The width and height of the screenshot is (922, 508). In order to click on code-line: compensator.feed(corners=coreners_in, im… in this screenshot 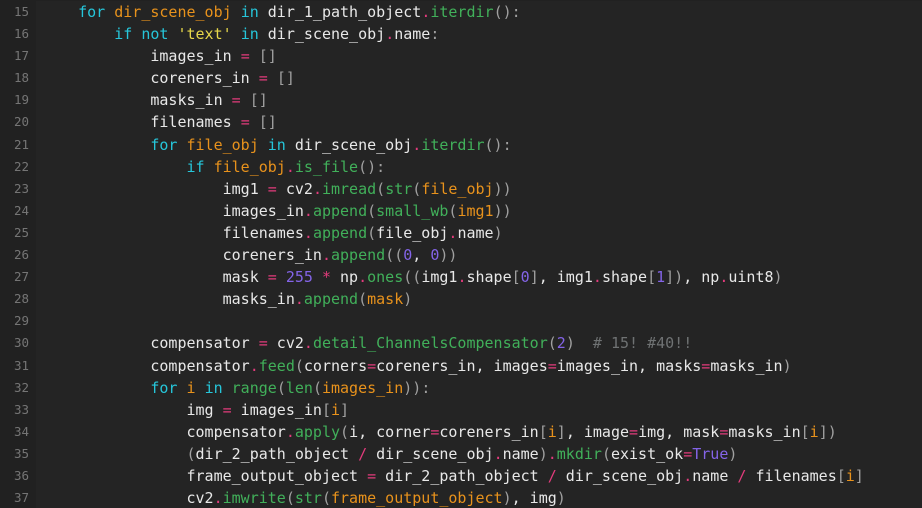, I will do `click(482, 366)`.